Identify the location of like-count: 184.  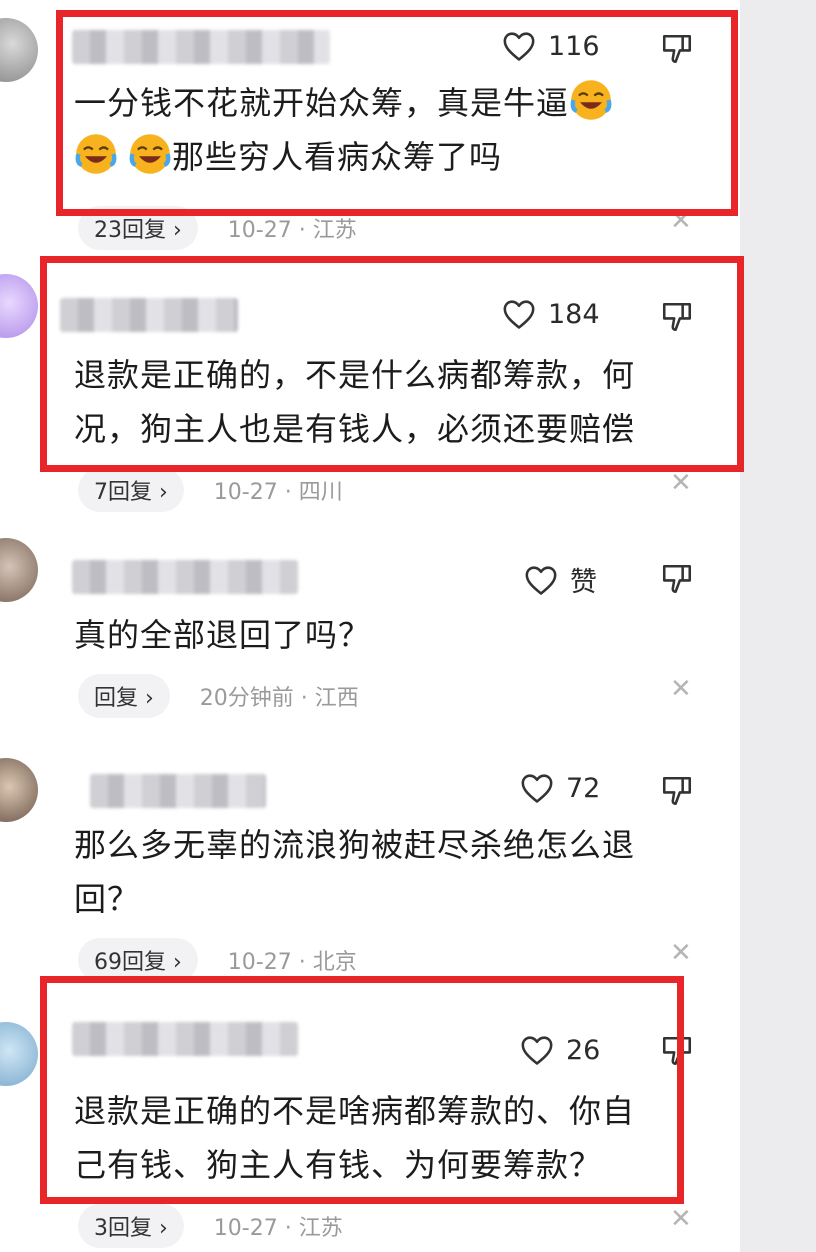
(574, 314).